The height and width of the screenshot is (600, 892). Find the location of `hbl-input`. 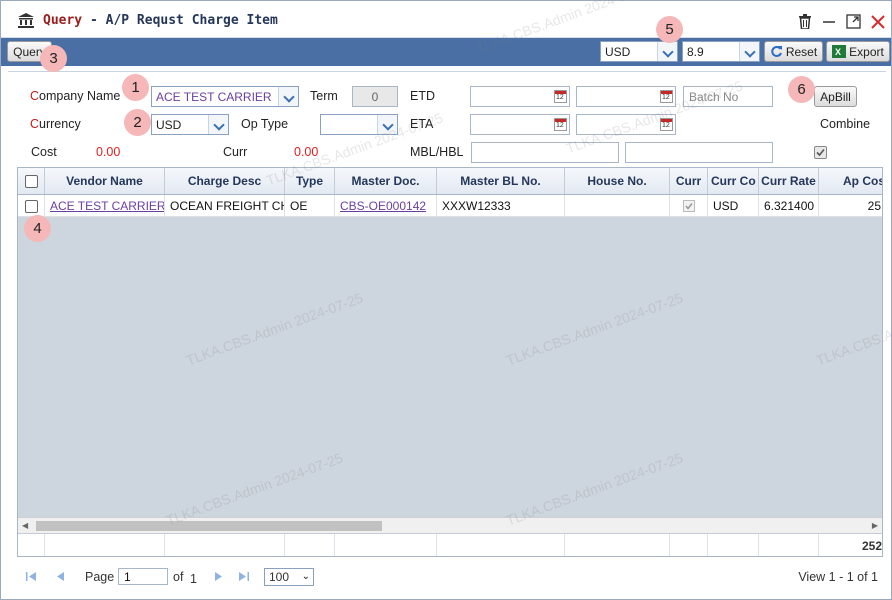

hbl-input is located at coordinates (699, 152).